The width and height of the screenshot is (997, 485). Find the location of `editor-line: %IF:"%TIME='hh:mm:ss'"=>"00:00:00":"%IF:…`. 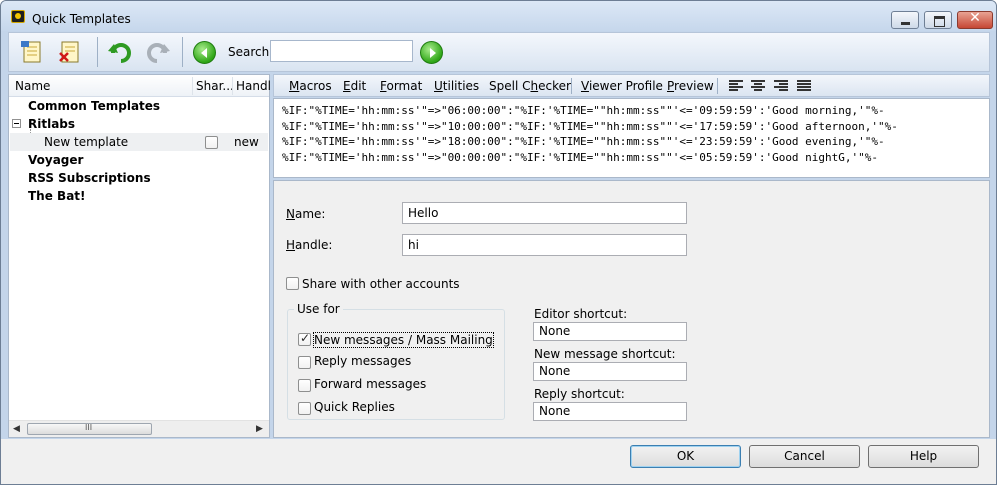

editor-line: %IF:"%TIME='hh:mm:ss'"=>"00:00:00":"%IF:… is located at coordinates (580, 157).